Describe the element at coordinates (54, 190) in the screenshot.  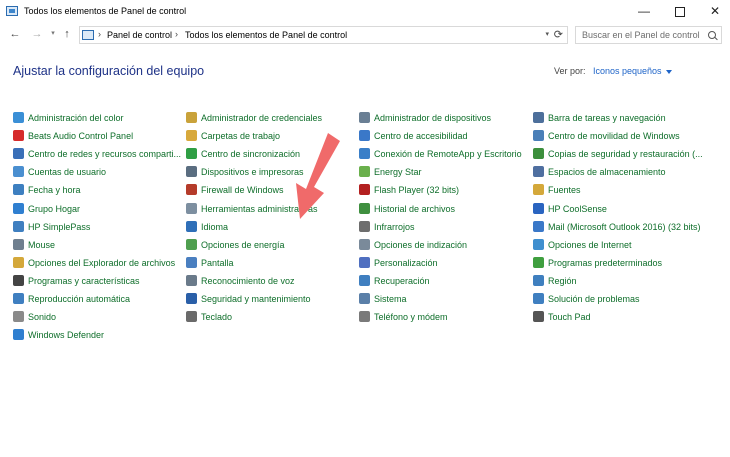
I see `item-label: Fecha y hora` at that location.